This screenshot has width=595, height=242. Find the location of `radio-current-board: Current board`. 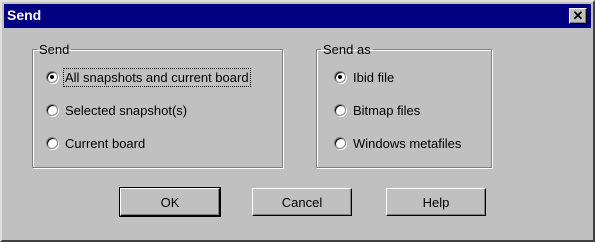

radio-current-board: Current board is located at coordinates (95, 143).